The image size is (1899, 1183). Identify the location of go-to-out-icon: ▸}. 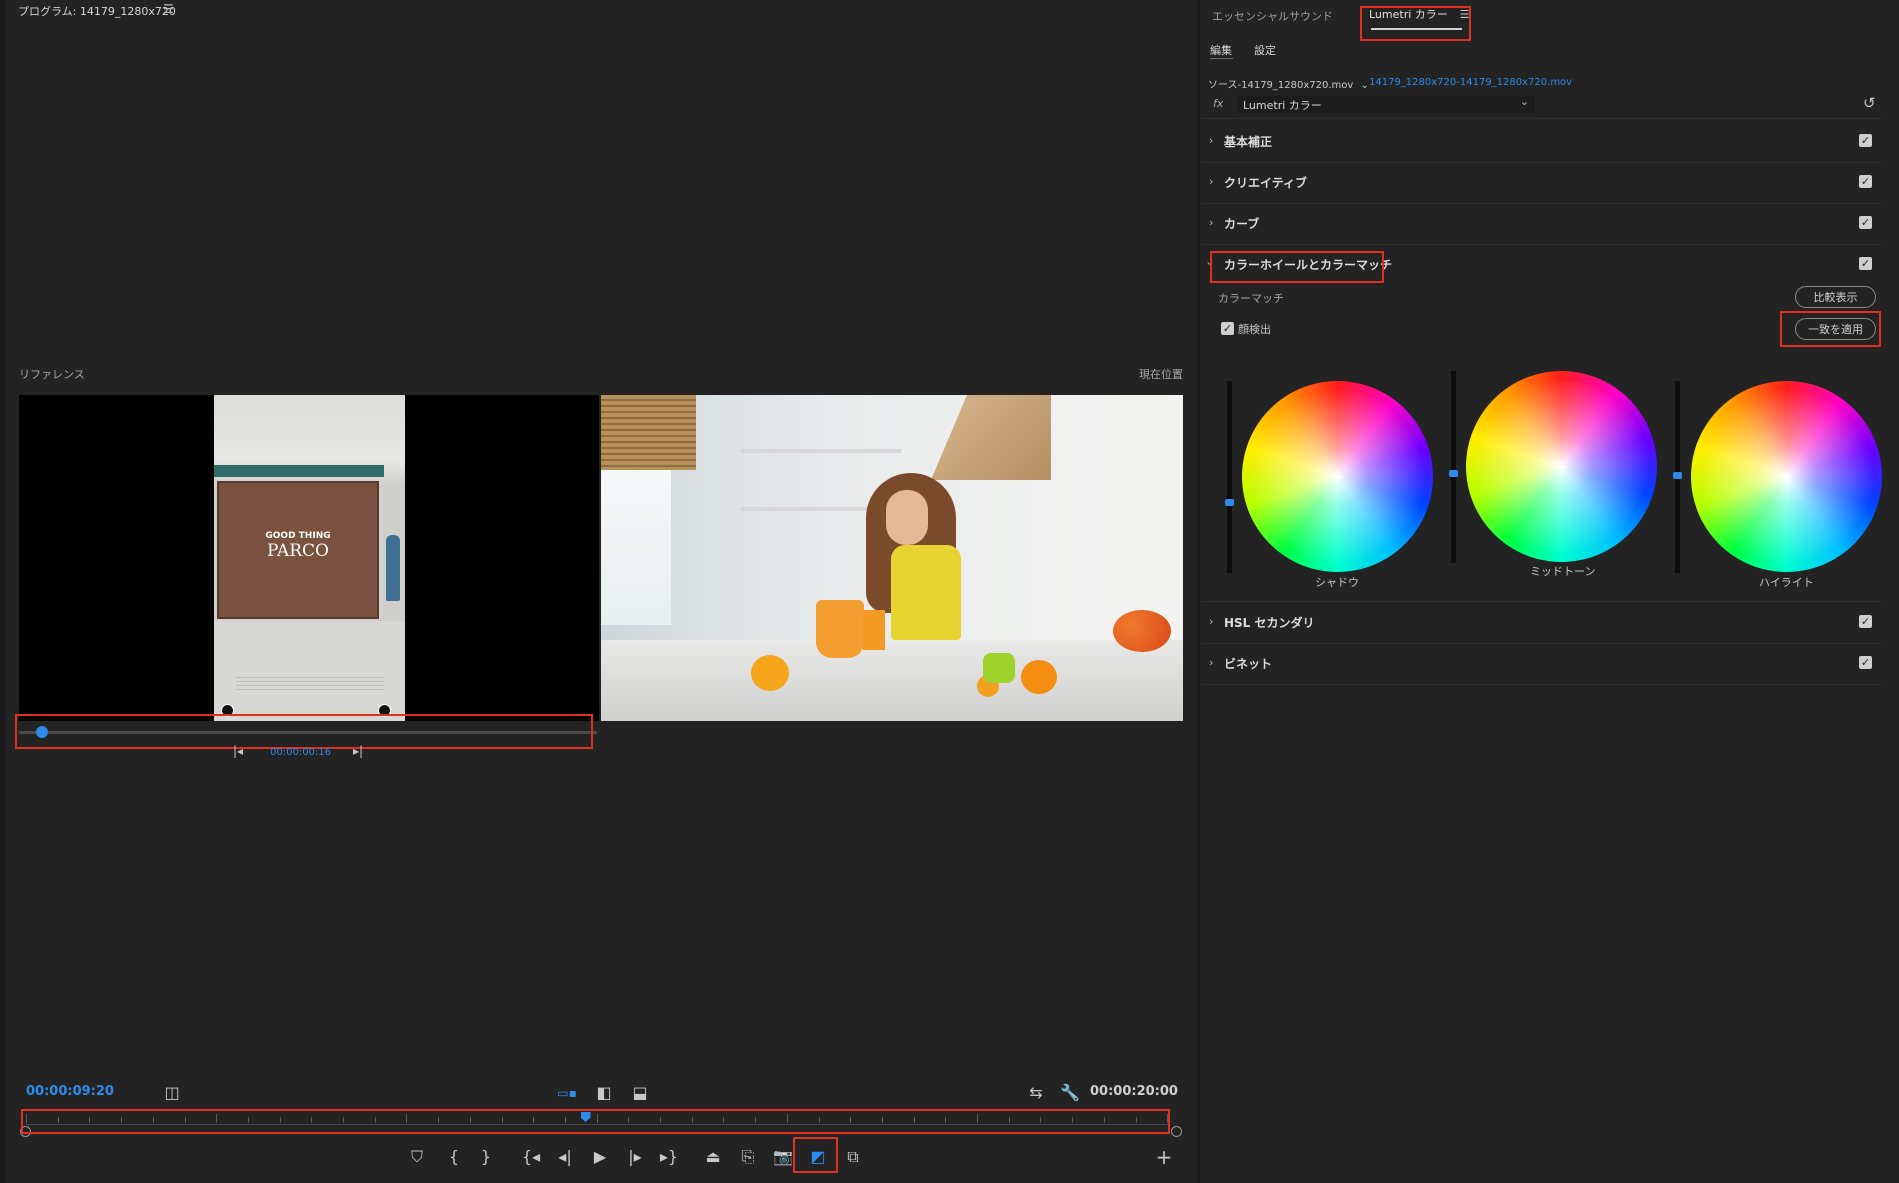
(669, 1157).